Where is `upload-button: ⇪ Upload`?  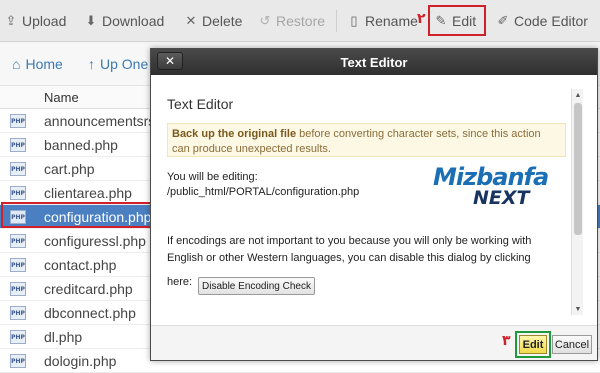 upload-button: ⇪ Upload is located at coordinates (35, 21).